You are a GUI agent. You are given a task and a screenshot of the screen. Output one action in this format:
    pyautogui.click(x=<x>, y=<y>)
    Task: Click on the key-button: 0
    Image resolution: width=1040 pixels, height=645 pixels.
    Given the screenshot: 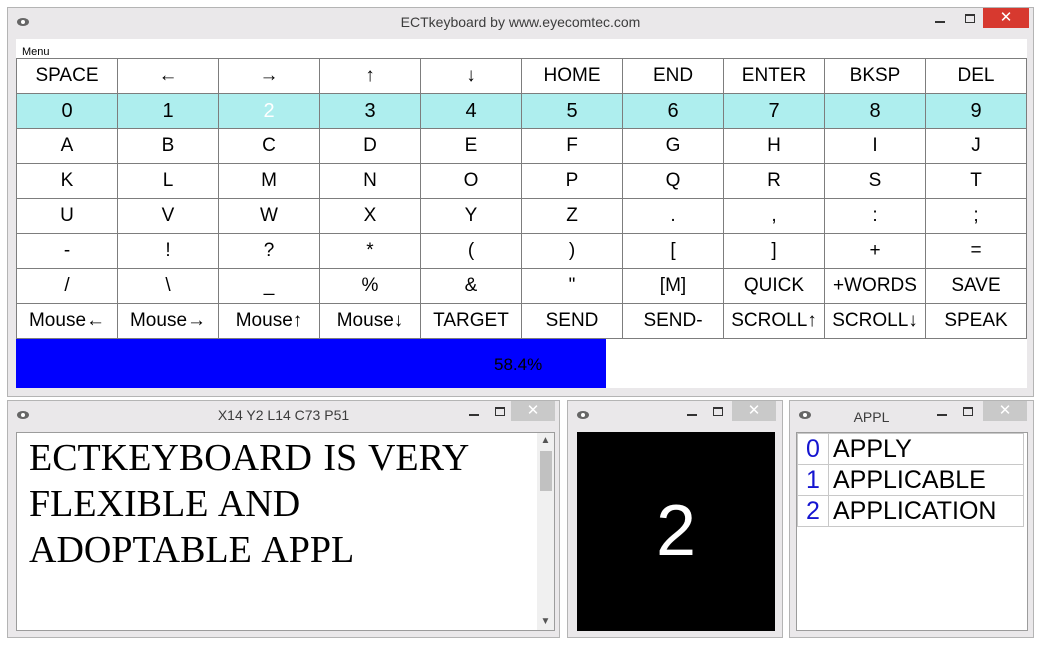 What is the action you would take?
    pyautogui.click(x=67, y=111)
    